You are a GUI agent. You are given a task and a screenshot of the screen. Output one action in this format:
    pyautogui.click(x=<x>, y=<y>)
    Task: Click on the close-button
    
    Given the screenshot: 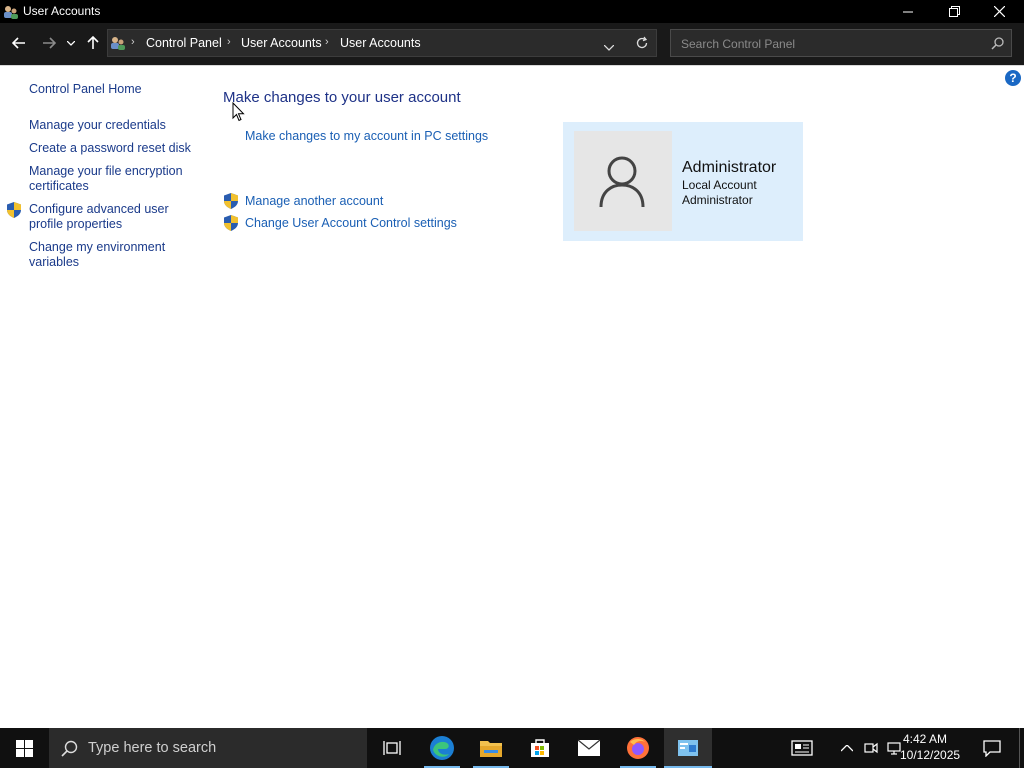 What is the action you would take?
    pyautogui.click(x=999, y=11)
    